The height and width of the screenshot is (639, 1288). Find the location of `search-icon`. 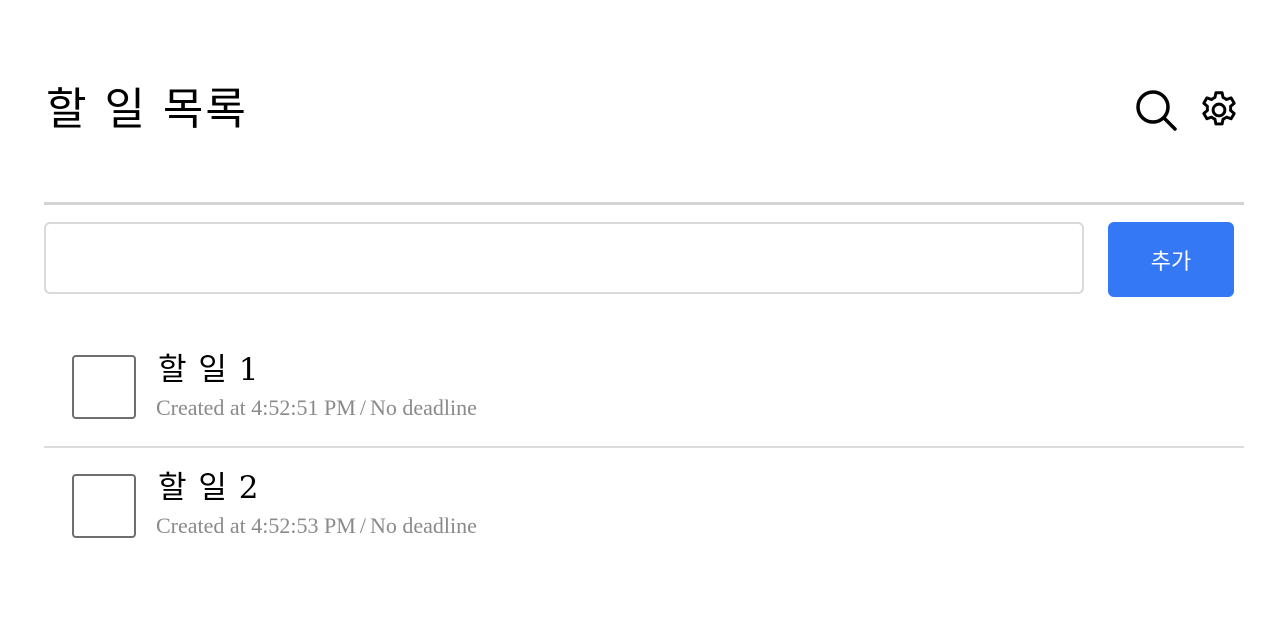

search-icon is located at coordinates (1156, 112).